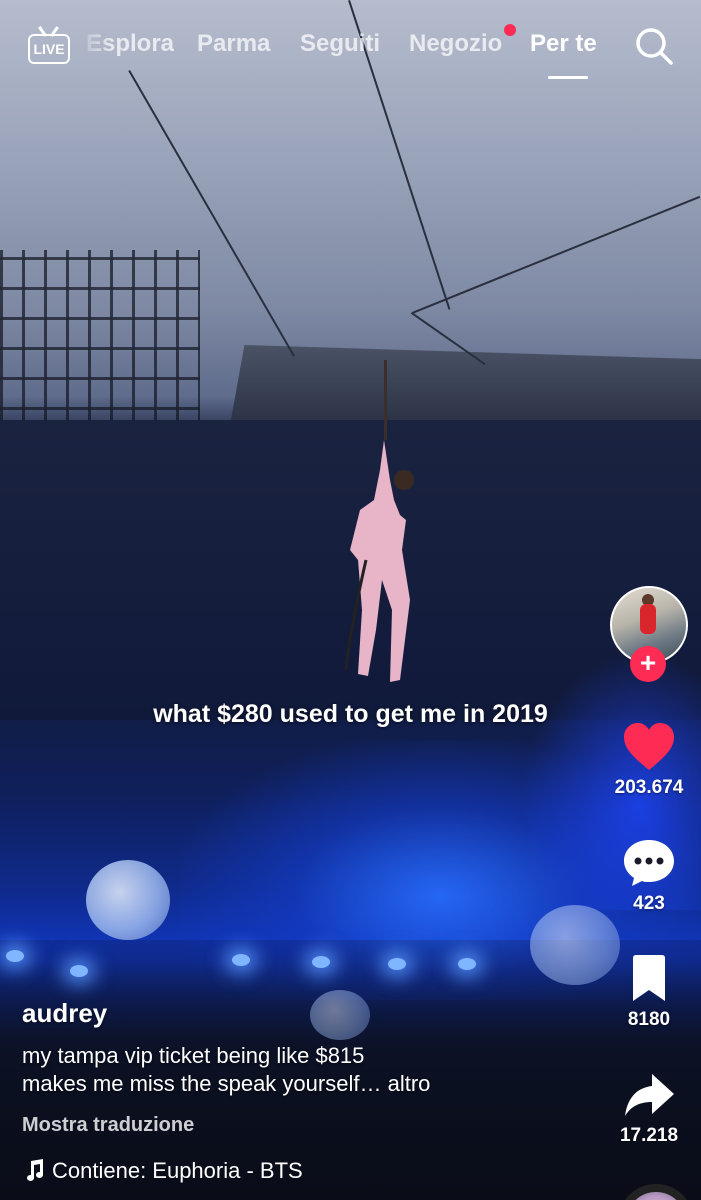 The image size is (701, 1200). Describe the element at coordinates (649, 746) in the screenshot. I see `heart-icon` at that location.